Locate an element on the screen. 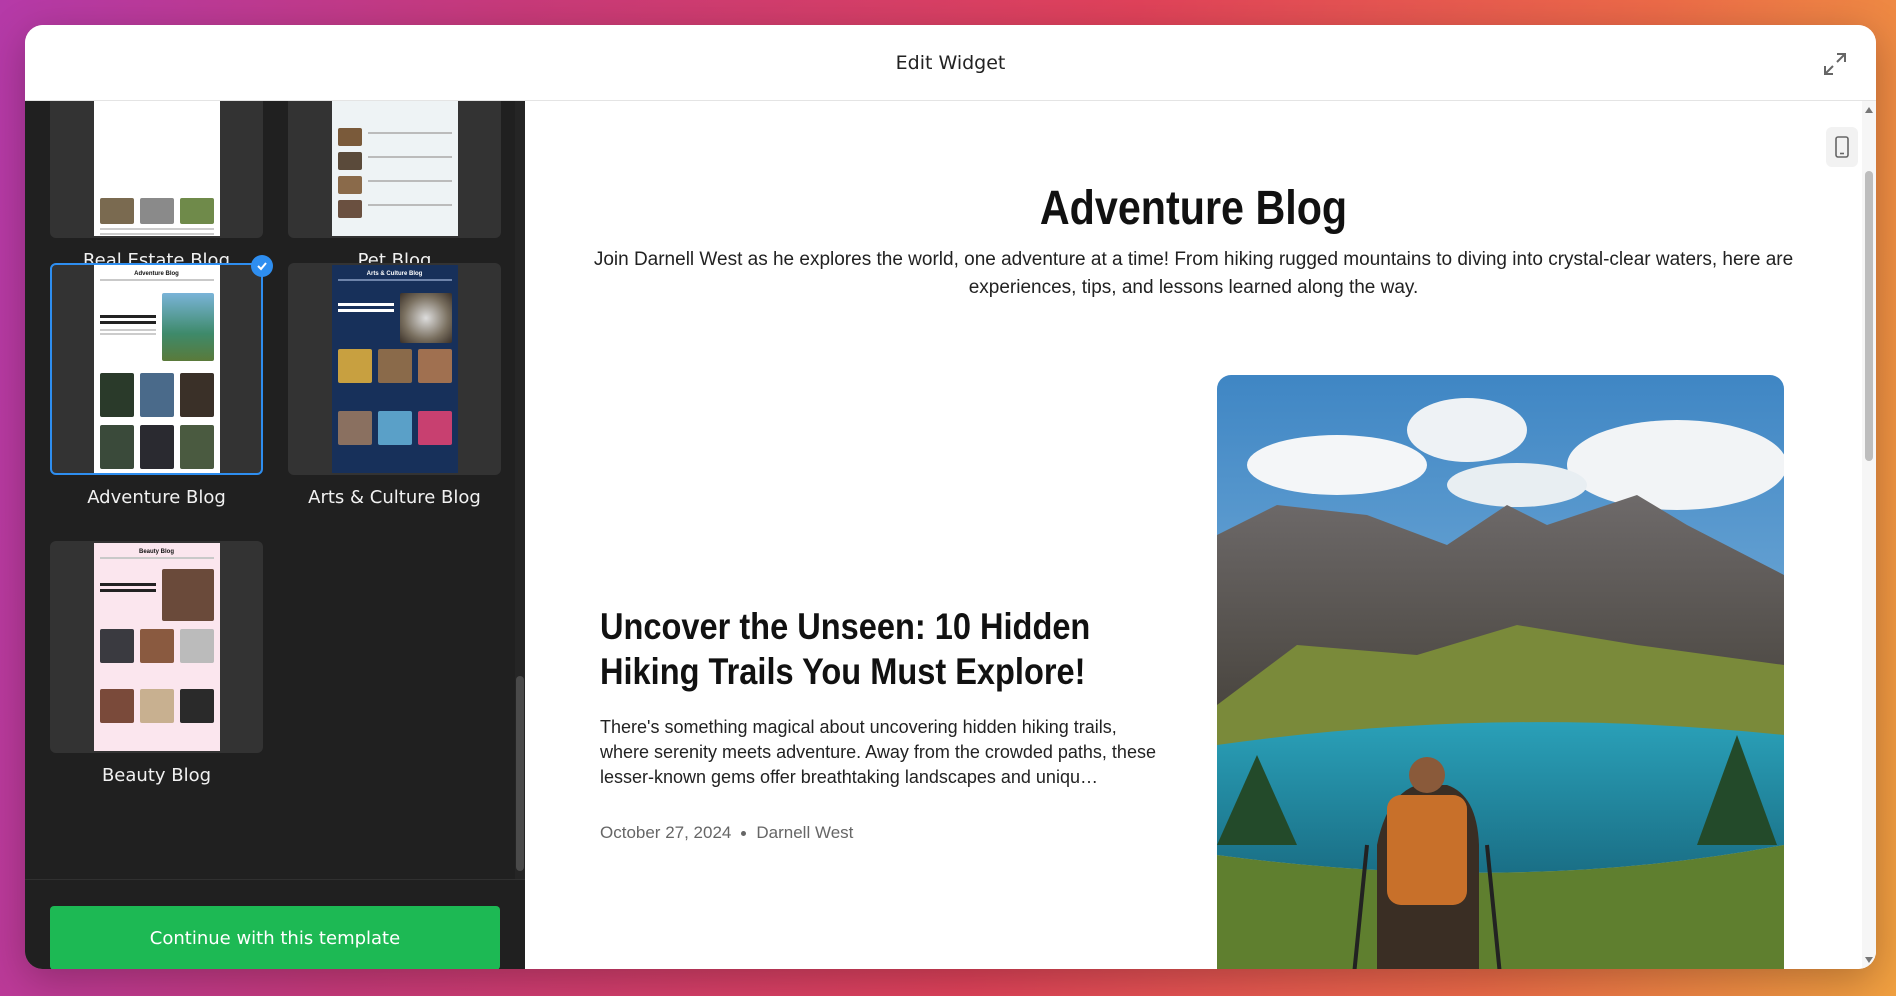 Image resolution: width=1896 pixels, height=996 pixels. template-beauty-blog: Beauty Blog Beauty Blog is located at coordinates (156, 663).